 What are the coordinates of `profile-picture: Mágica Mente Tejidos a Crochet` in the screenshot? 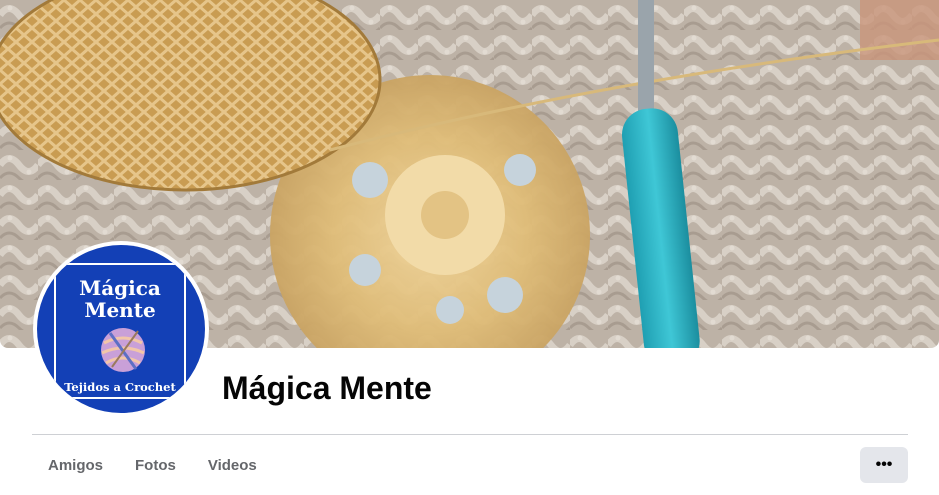 It's located at (121, 329).